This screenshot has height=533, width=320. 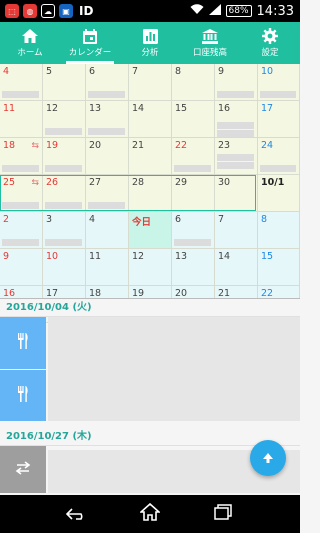 I want to click on calendar-day-label: 25, so click(x=9, y=182).